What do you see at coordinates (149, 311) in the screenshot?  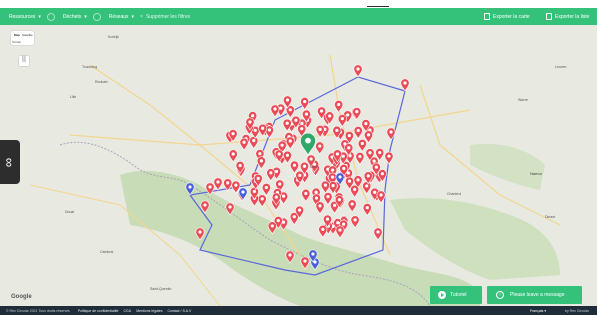 I see `footer-link-legal: Mentions légales` at bounding box center [149, 311].